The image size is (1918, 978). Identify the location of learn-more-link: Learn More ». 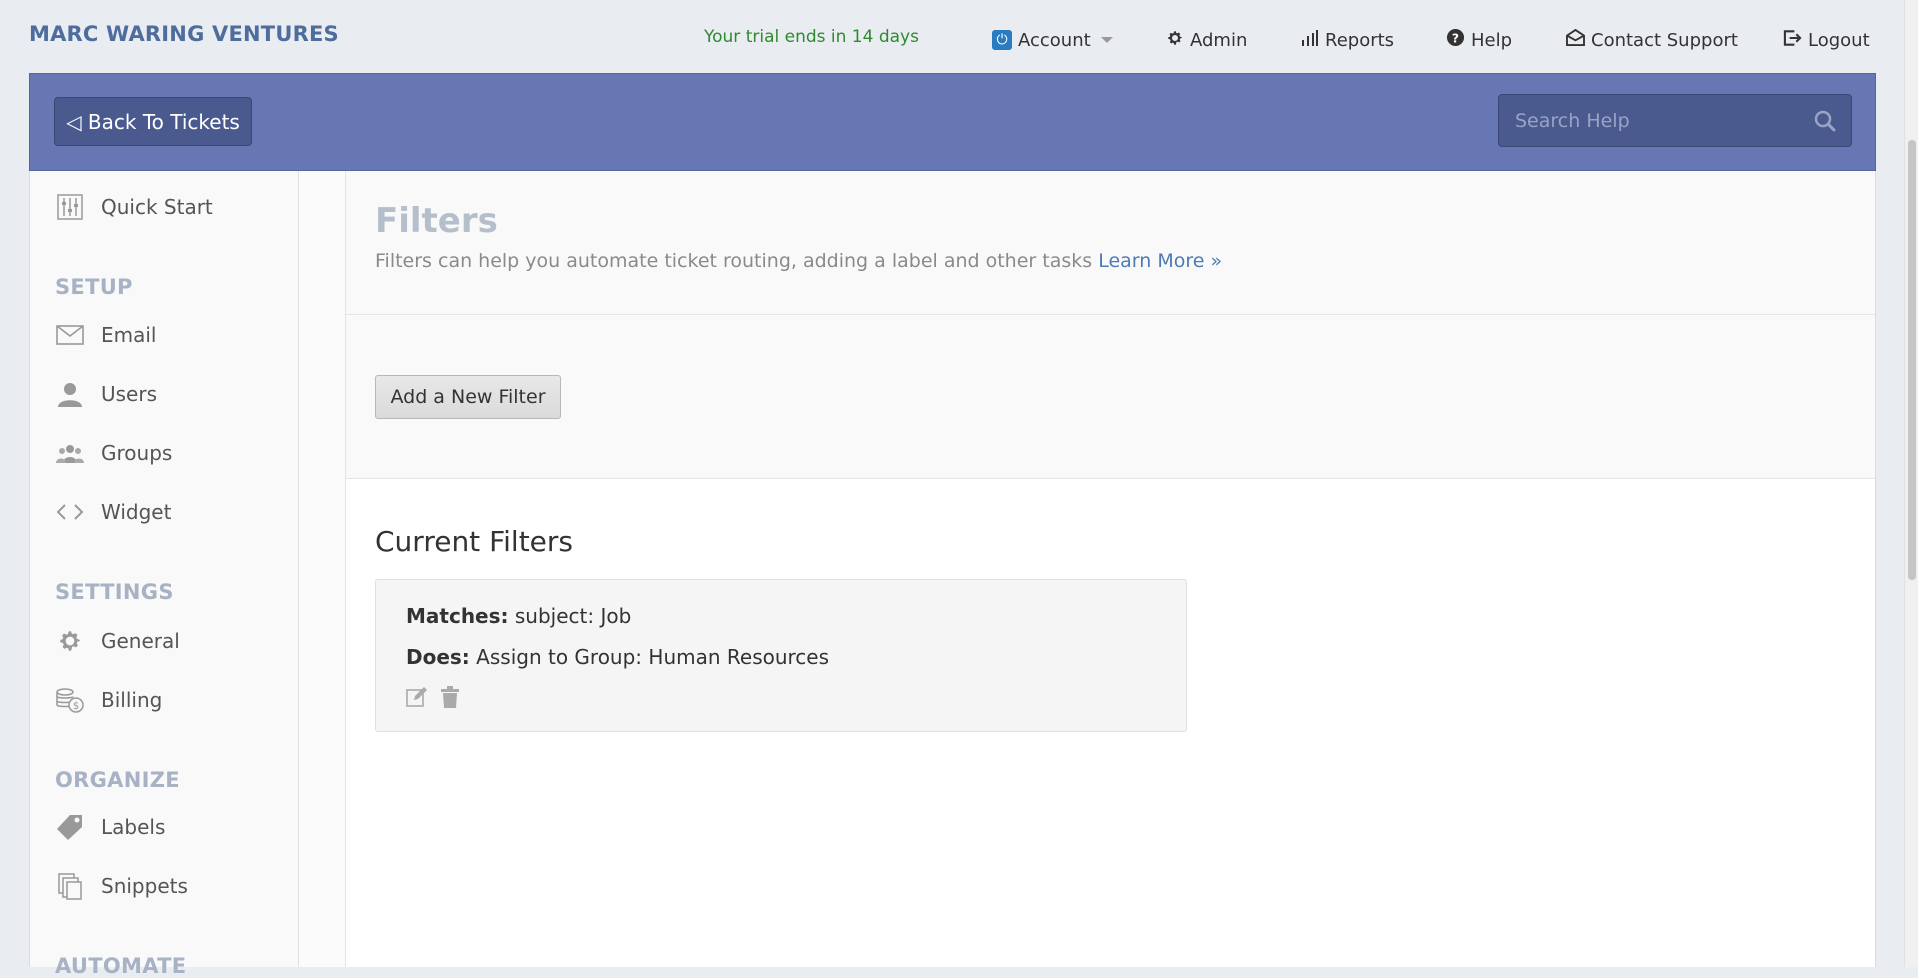
(1160, 261).